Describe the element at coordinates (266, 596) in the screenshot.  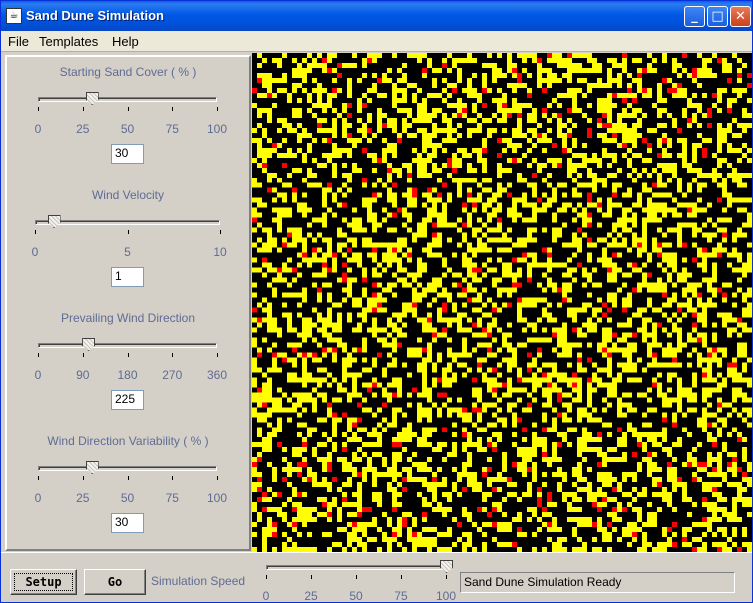
I see `speed-tick-label: 0` at that location.